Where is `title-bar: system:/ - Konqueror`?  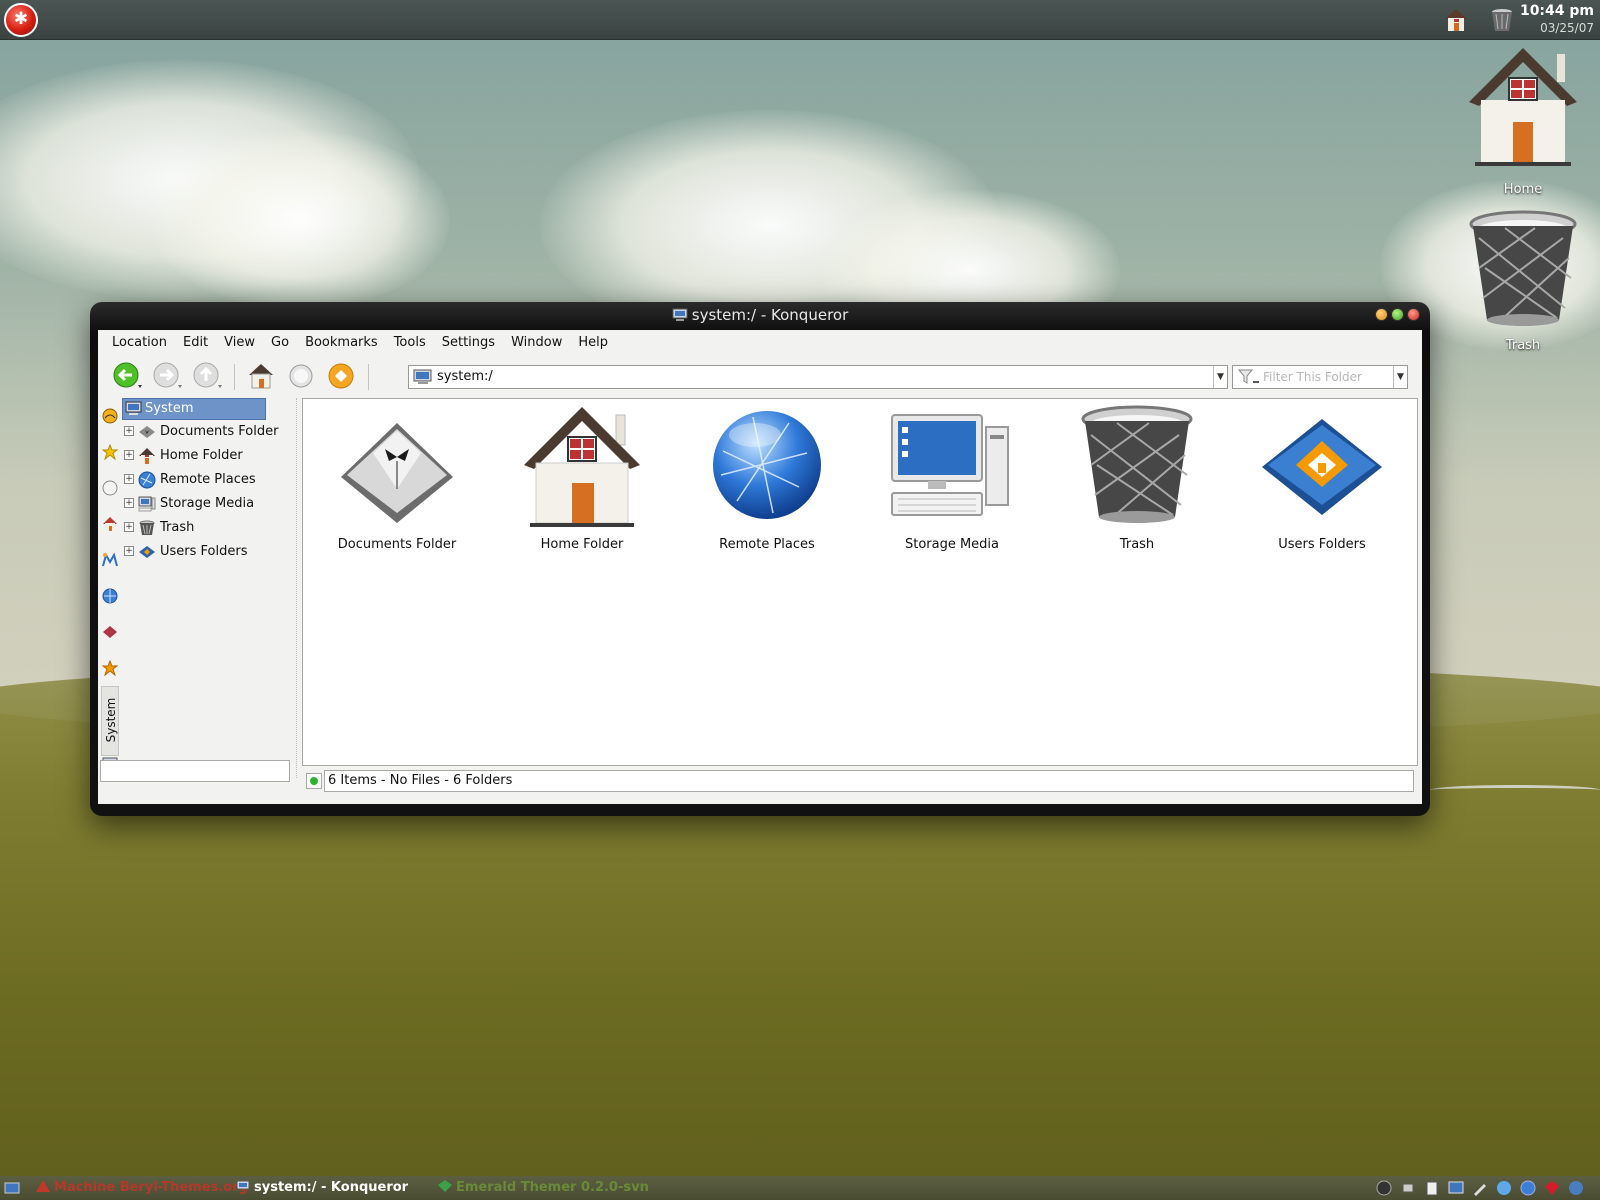 title-bar: system:/ - Konqueror is located at coordinates (760, 315).